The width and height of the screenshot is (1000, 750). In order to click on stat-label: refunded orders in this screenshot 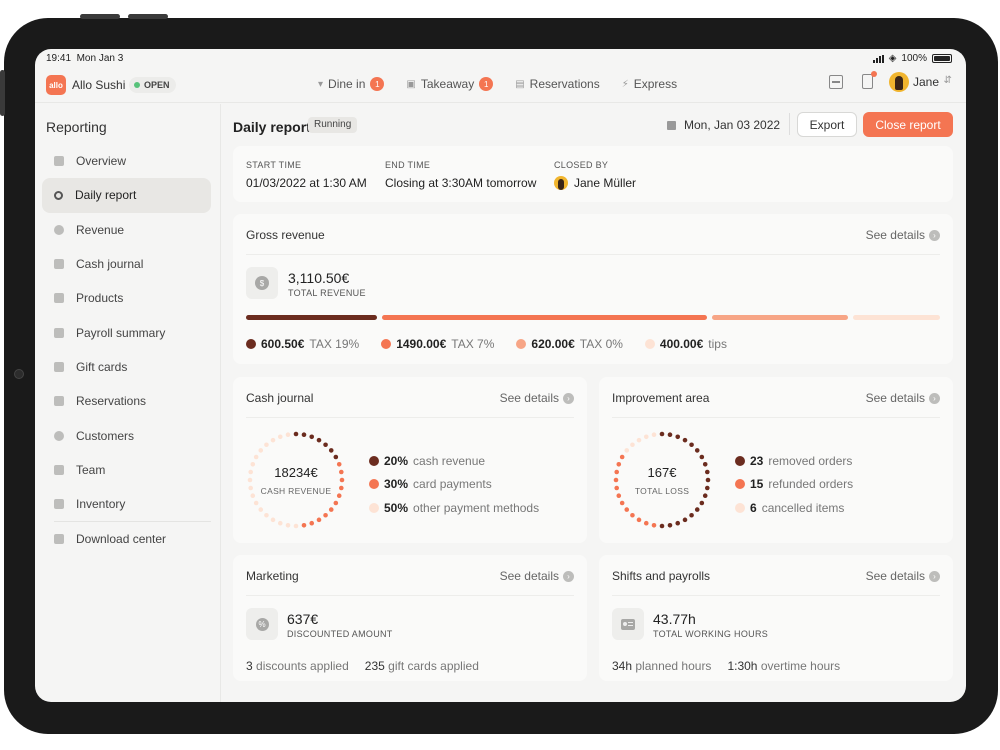, I will do `click(811, 484)`.